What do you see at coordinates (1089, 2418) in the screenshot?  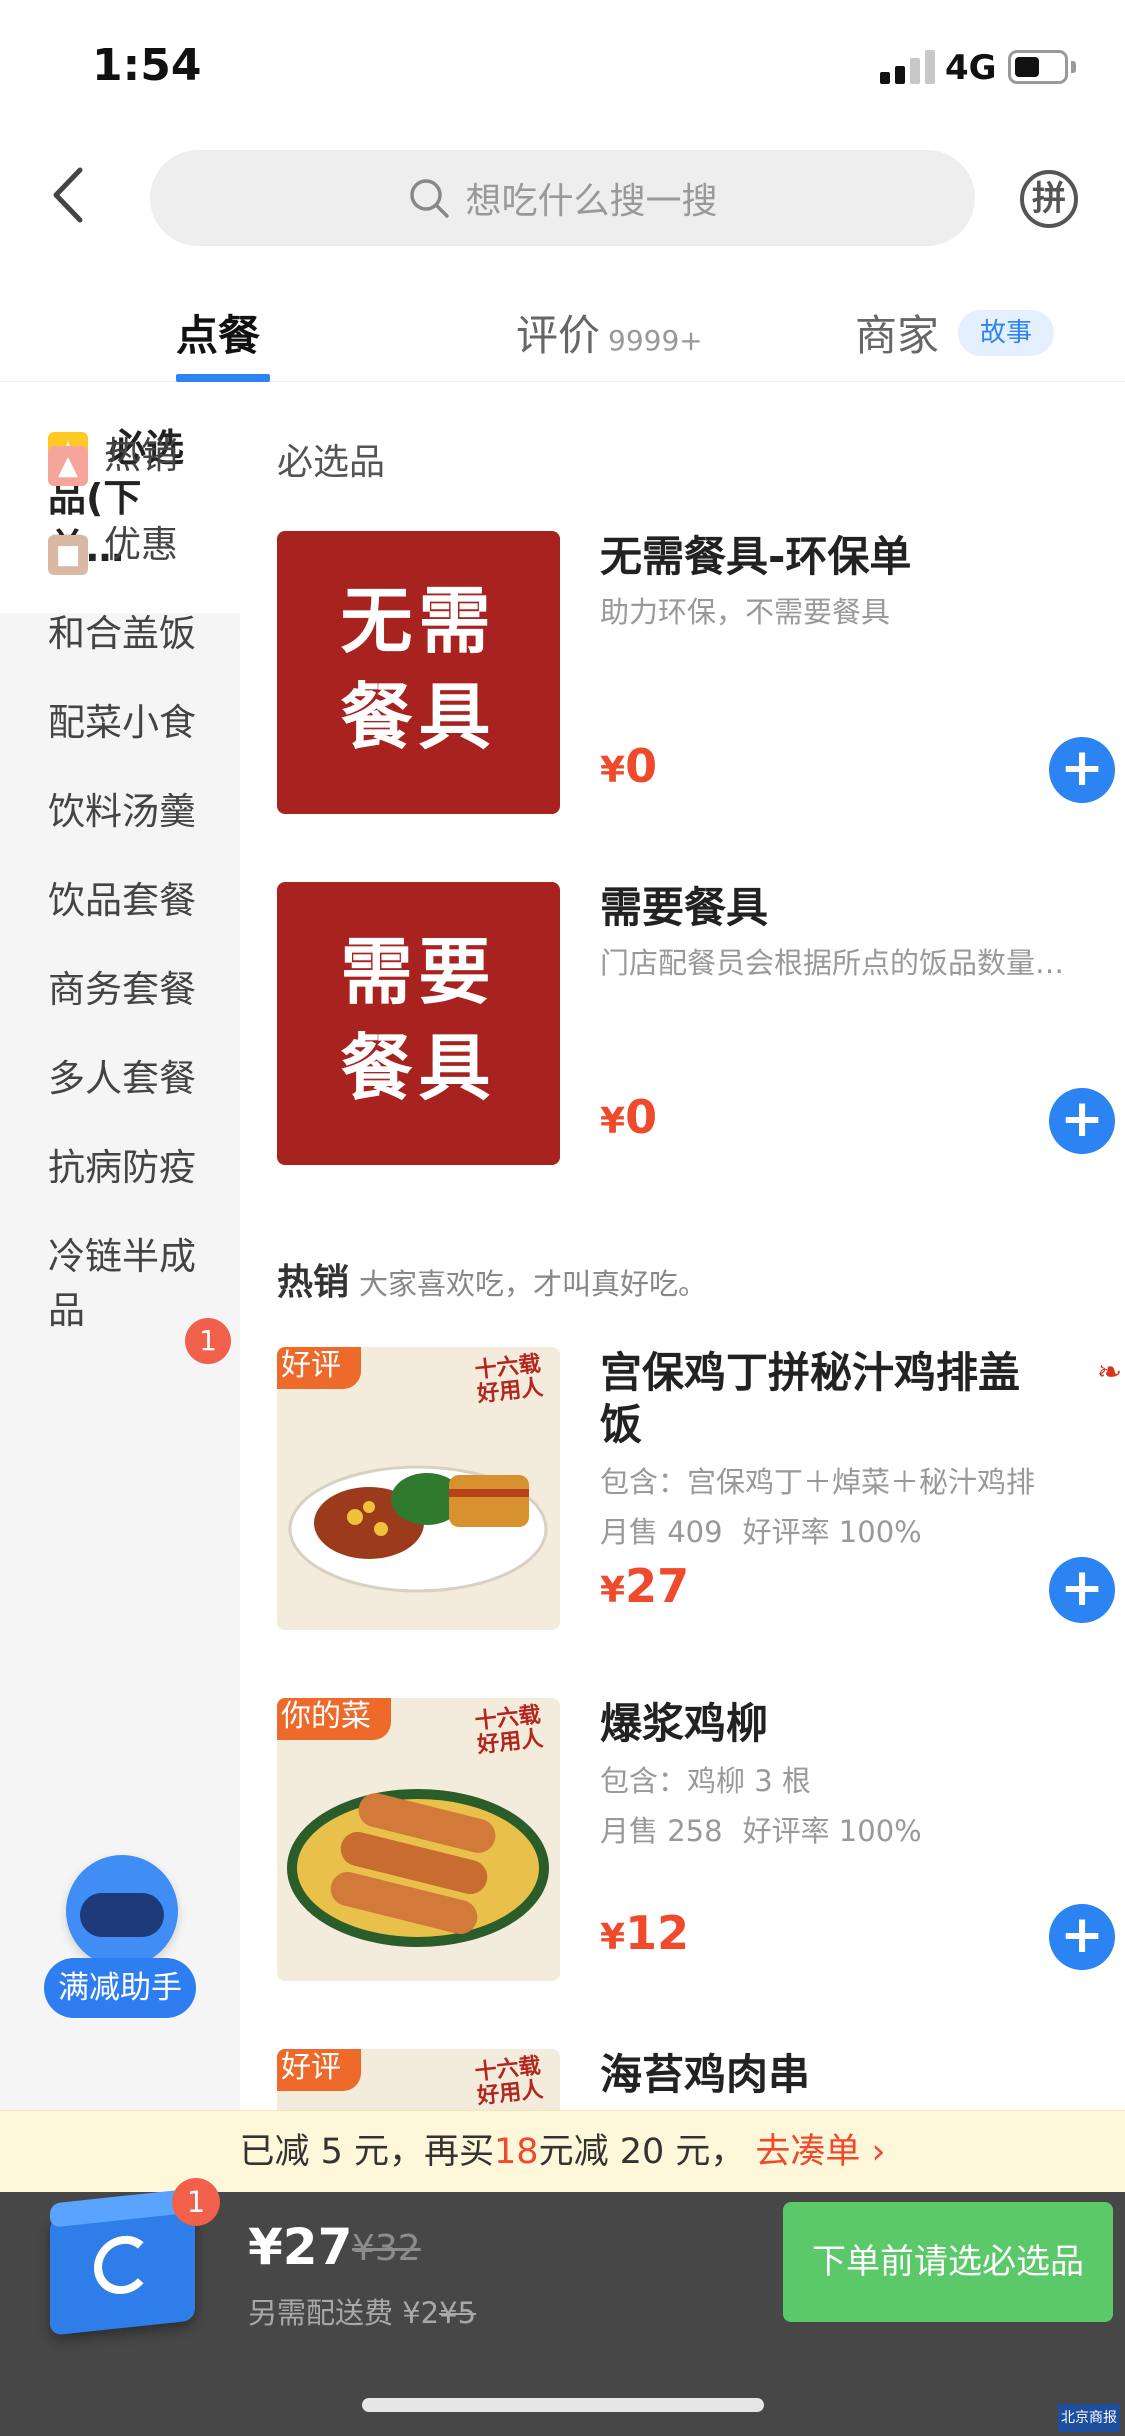 I see `watermark-logo: 北京商报` at bounding box center [1089, 2418].